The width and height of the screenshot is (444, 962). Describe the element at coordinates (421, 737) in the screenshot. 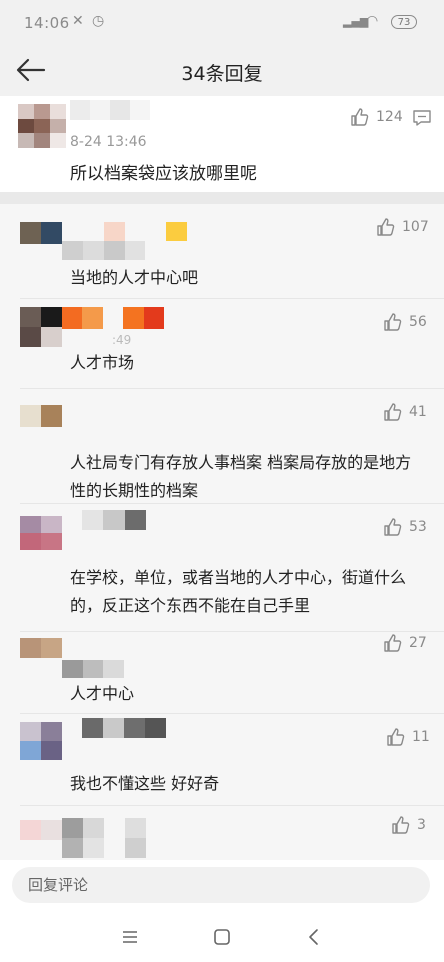

I see `like-count: 11` at that location.